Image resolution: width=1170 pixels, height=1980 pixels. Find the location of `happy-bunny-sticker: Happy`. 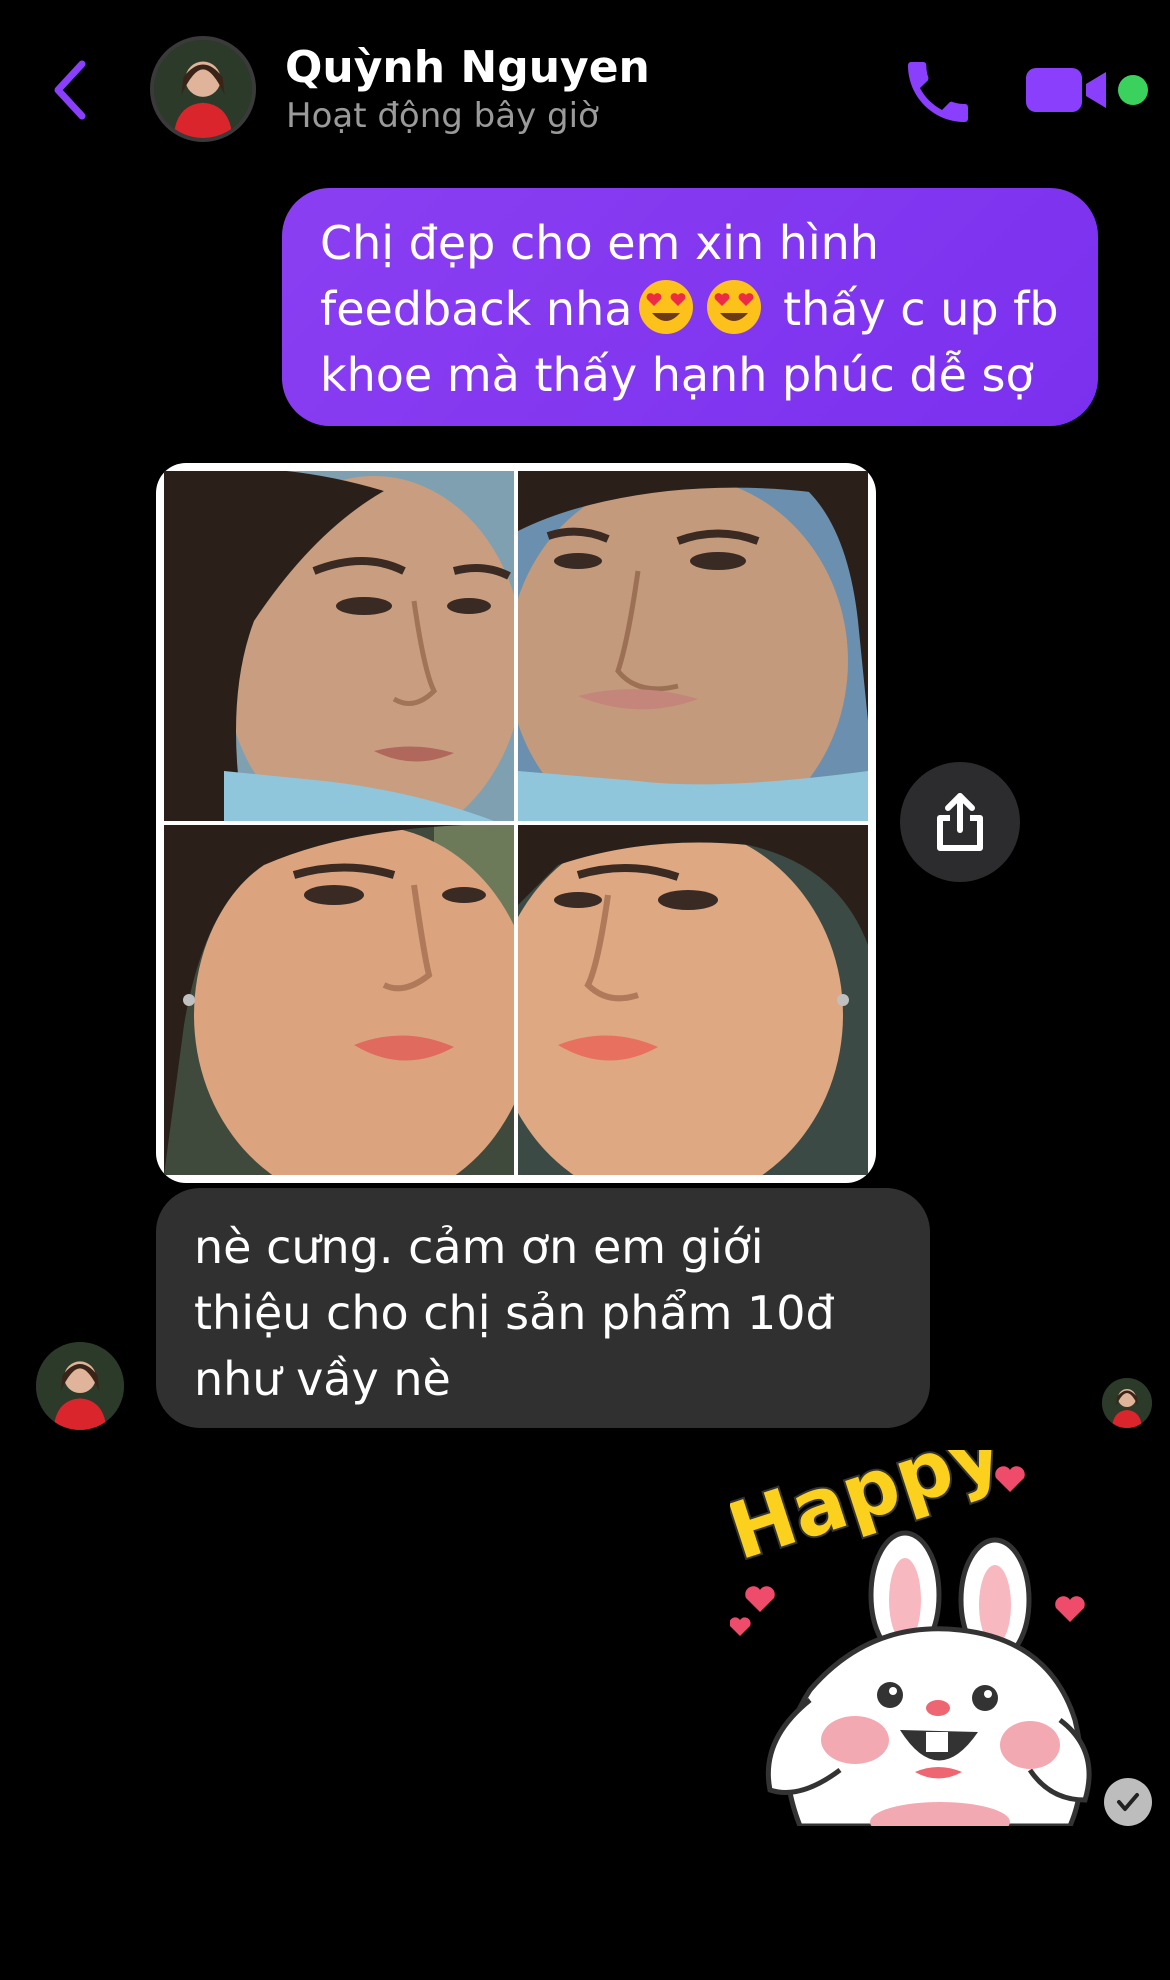

happy-bunny-sticker: Happy is located at coordinates (920, 1638).